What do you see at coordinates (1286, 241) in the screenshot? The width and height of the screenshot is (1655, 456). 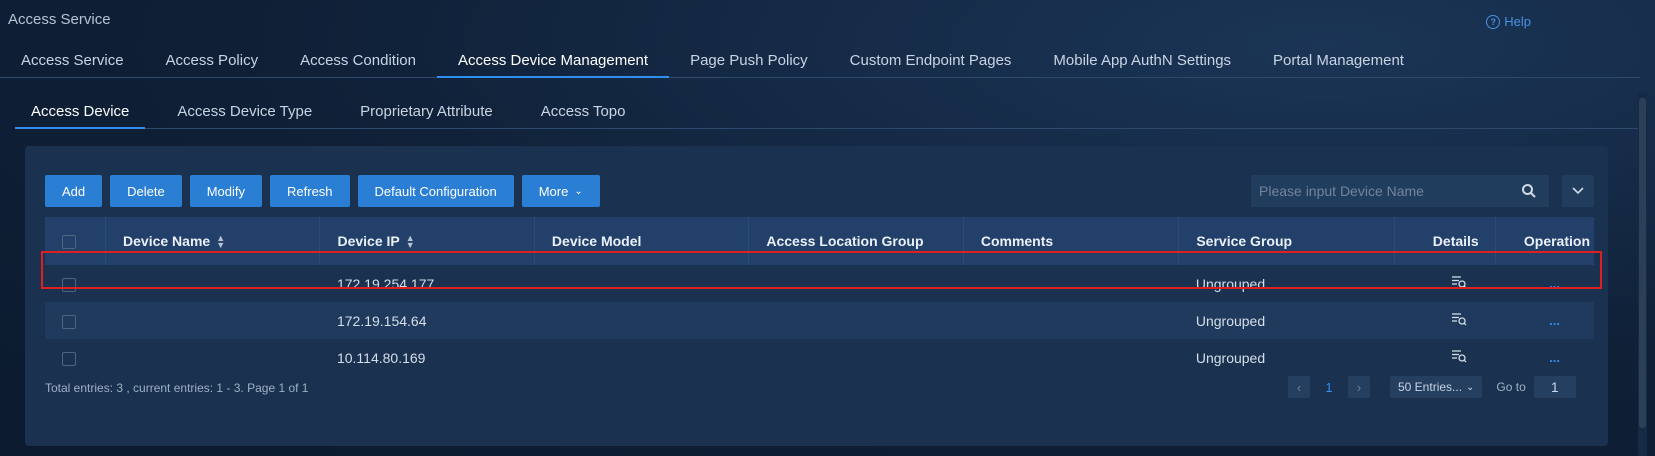 I see `column-service-group: Service Group` at bounding box center [1286, 241].